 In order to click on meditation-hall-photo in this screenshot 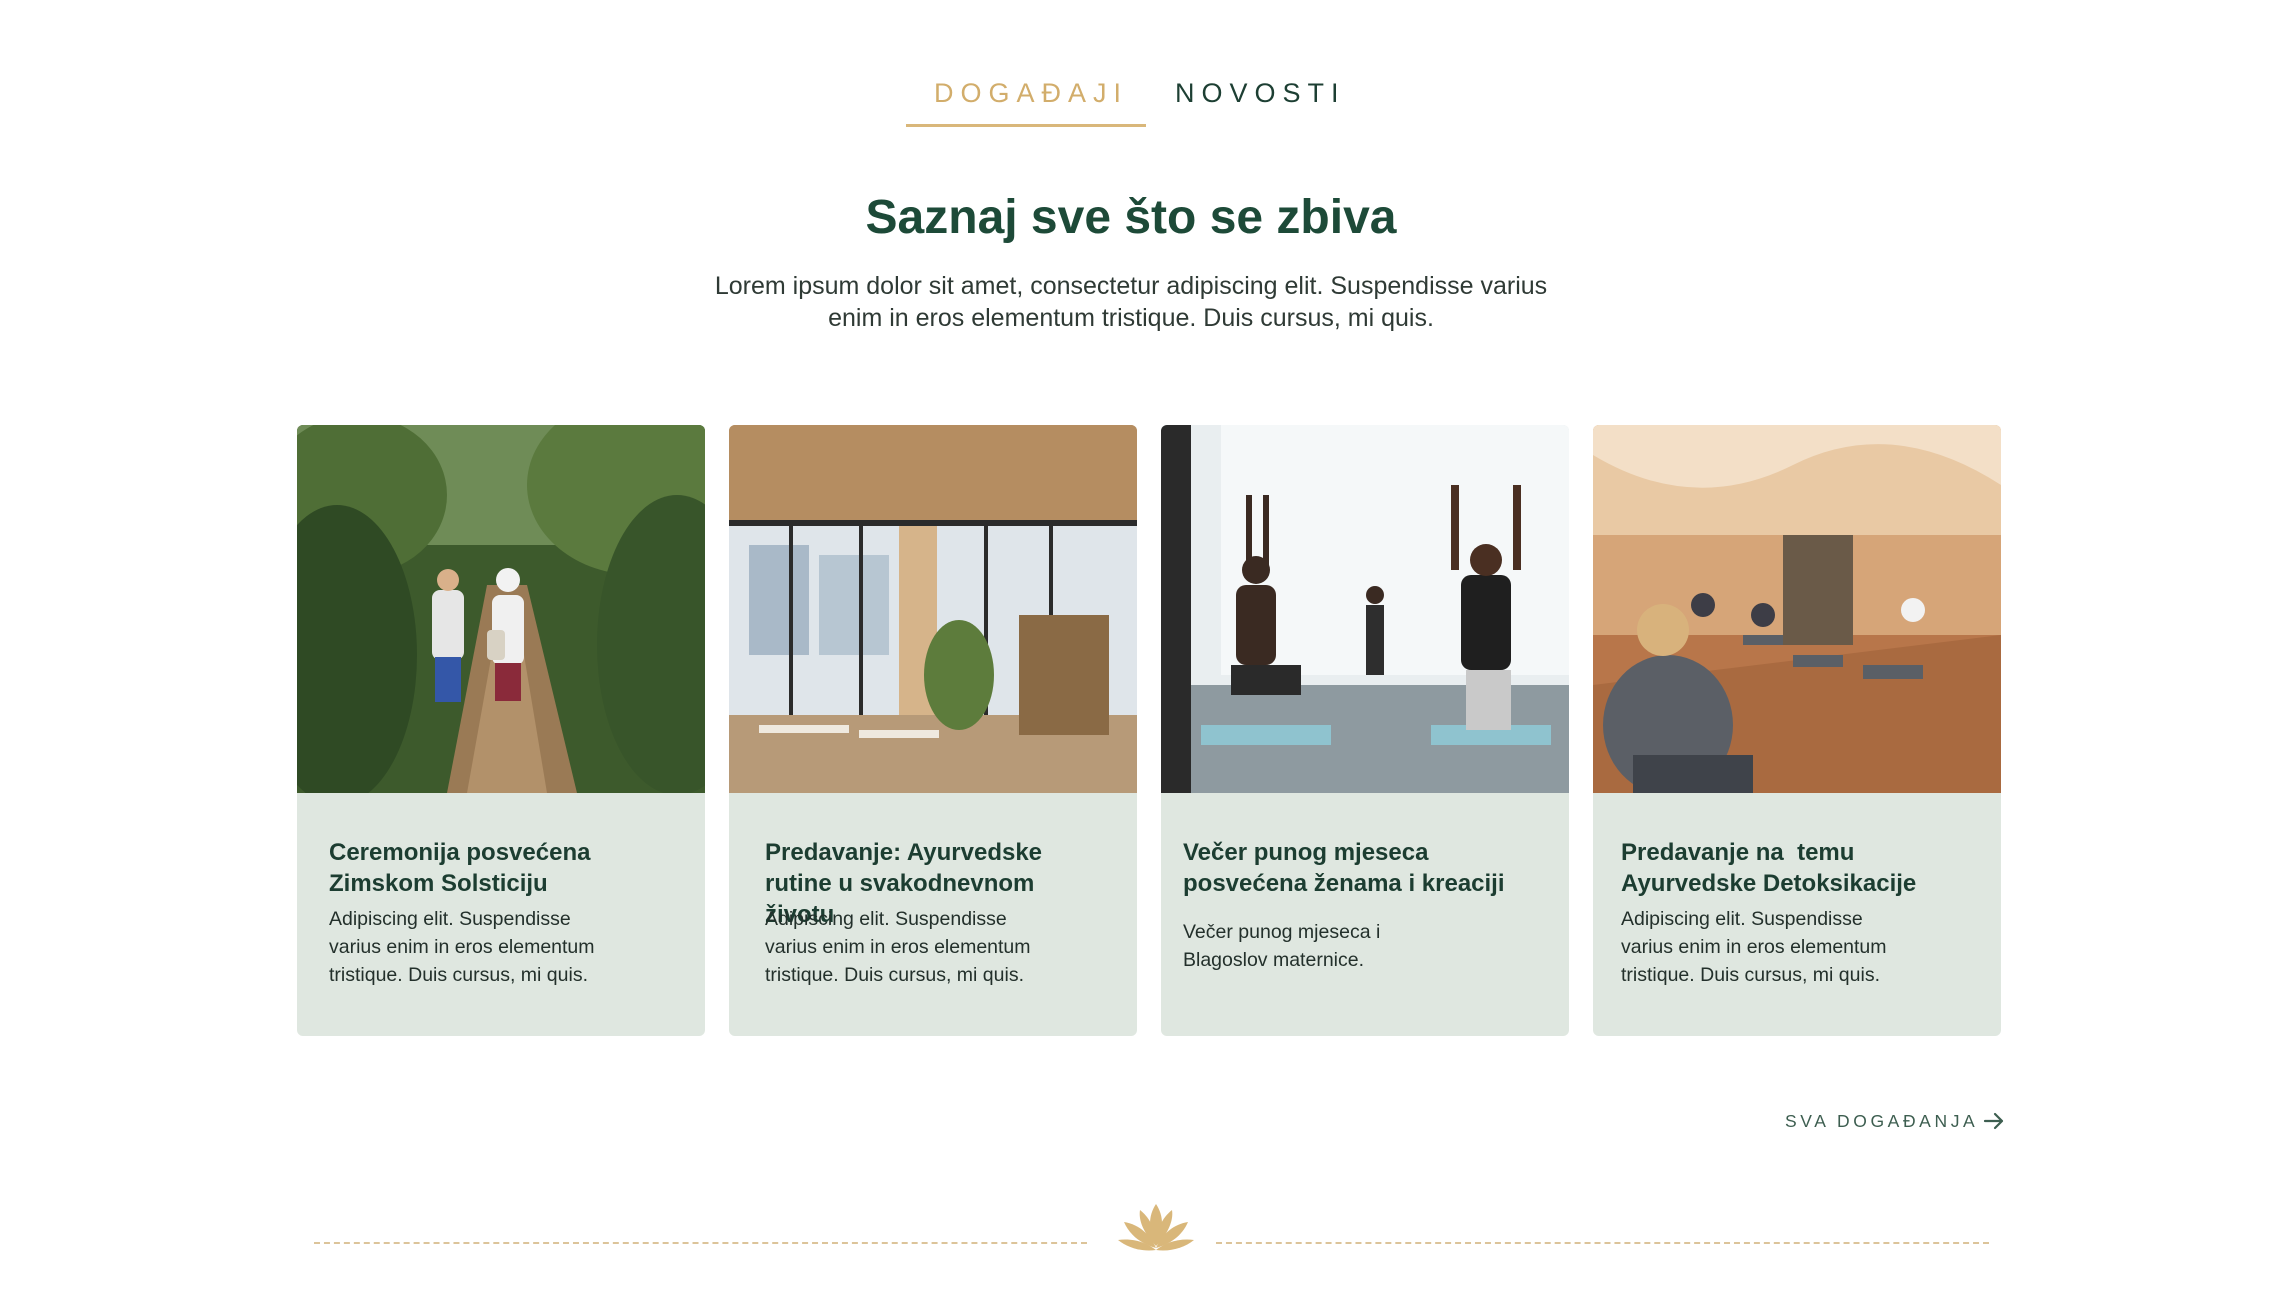, I will do `click(1797, 609)`.